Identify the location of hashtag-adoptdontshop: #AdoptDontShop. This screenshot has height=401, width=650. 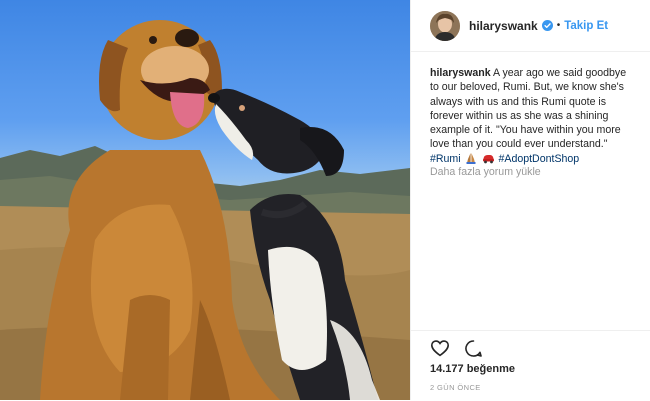
(538, 159).